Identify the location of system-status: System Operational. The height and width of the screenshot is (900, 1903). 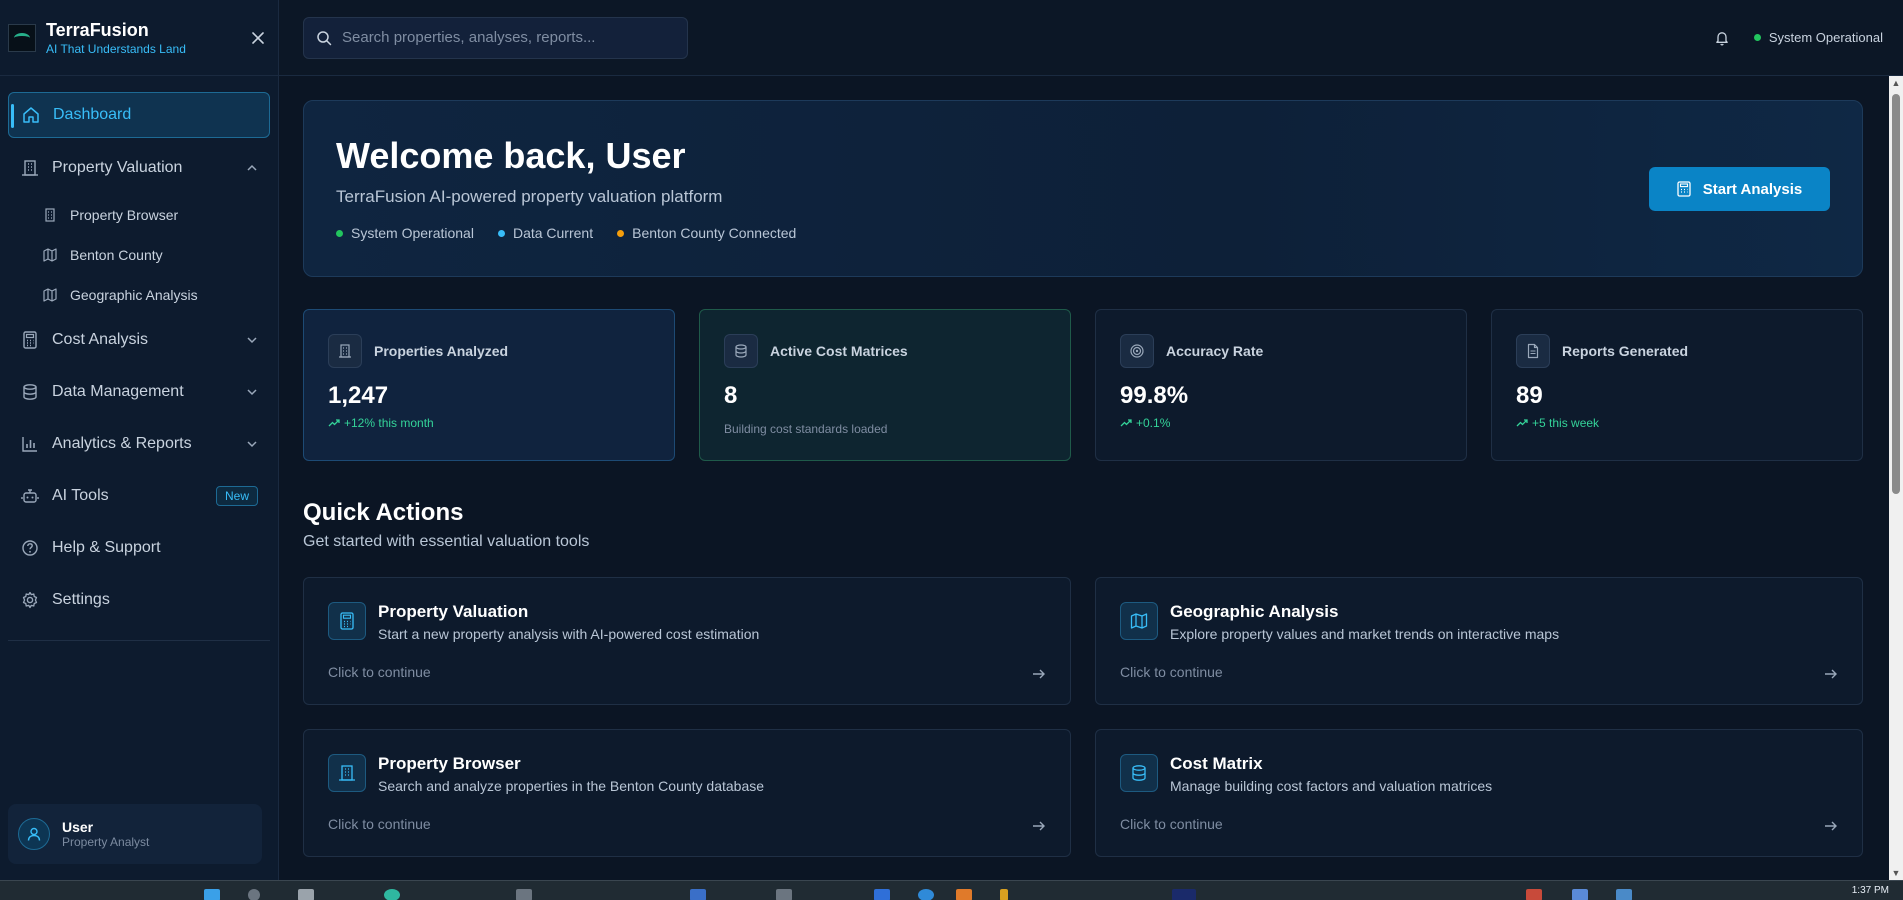
(1818, 37).